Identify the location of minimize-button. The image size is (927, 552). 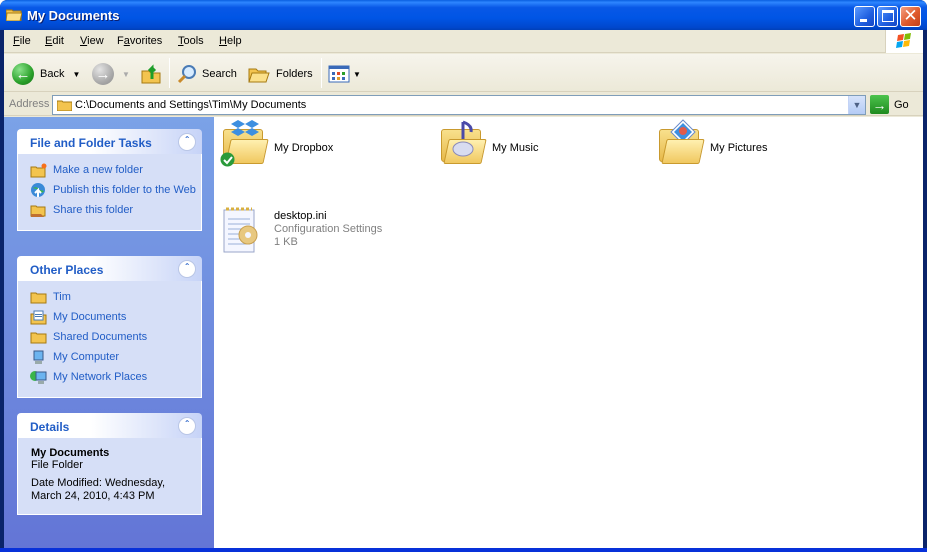
(864, 16).